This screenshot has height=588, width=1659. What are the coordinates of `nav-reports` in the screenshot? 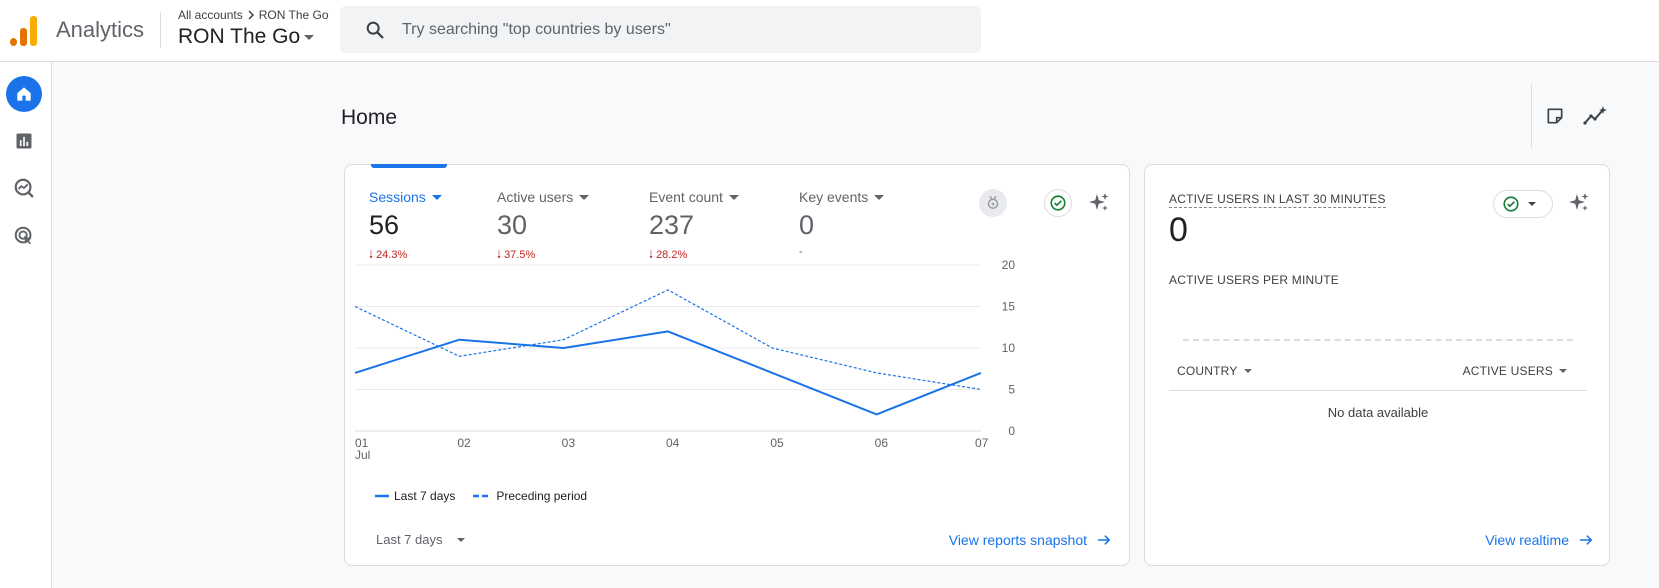 It's located at (24, 141).